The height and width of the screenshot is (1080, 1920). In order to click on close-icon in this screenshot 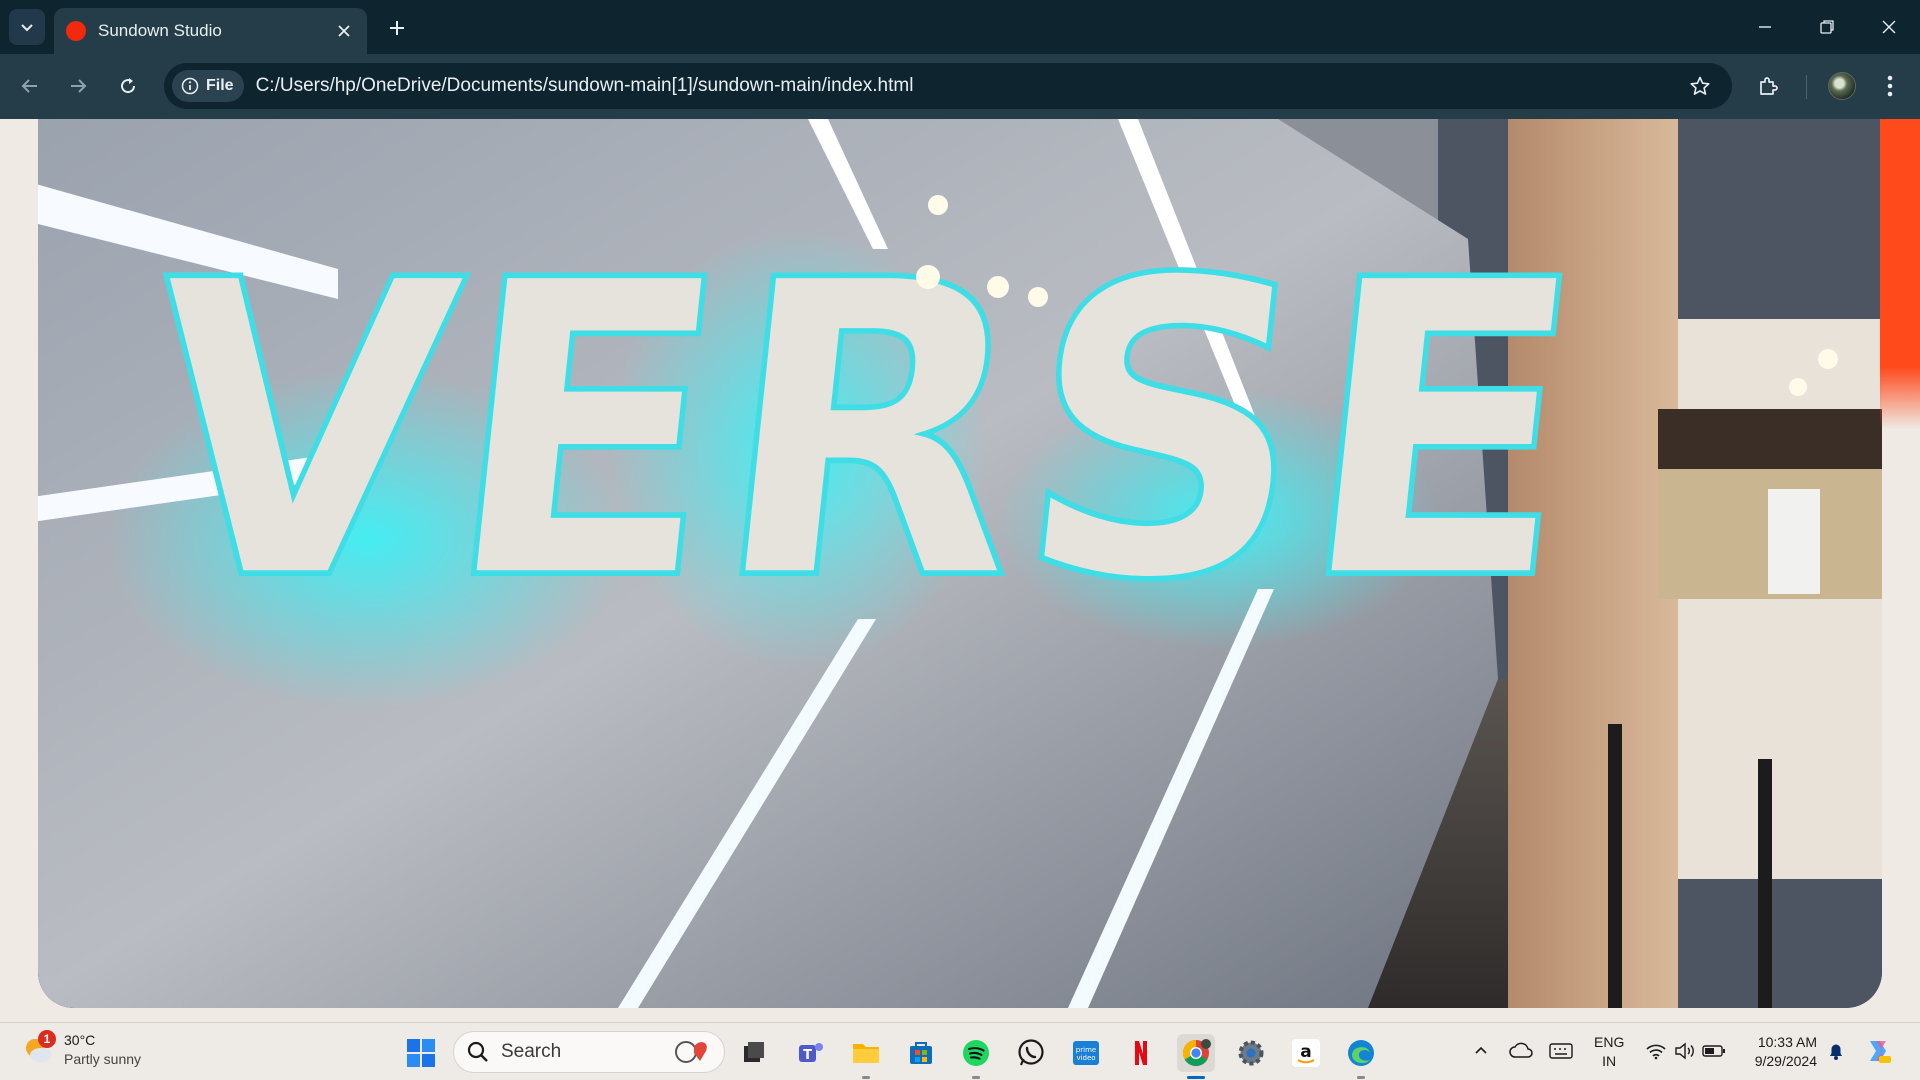, I will do `click(1889, 27)`.